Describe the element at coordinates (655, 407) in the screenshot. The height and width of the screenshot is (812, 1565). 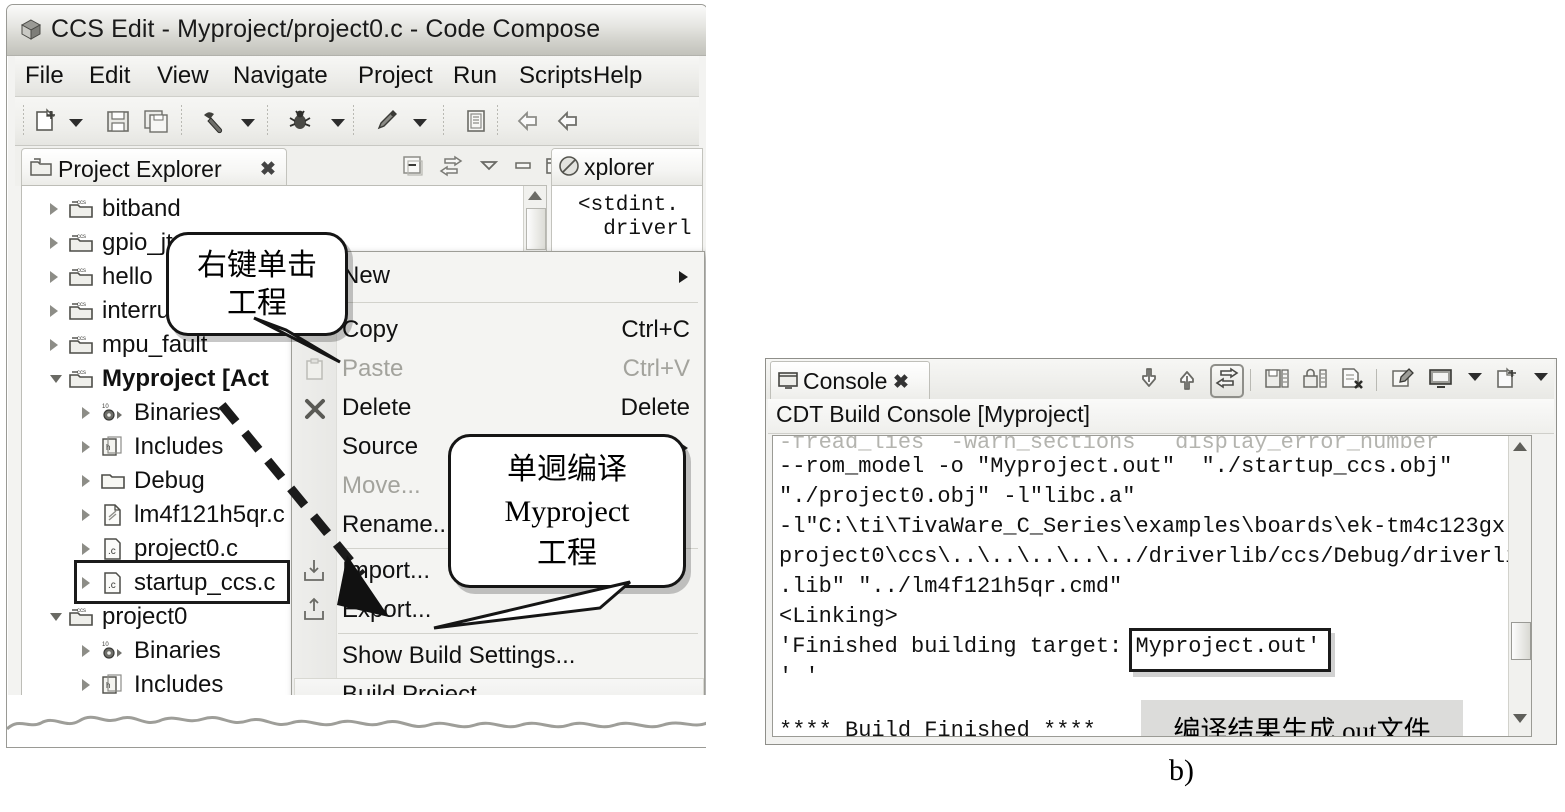
I see `context-menu-item-accelerator: Delete` at that location.